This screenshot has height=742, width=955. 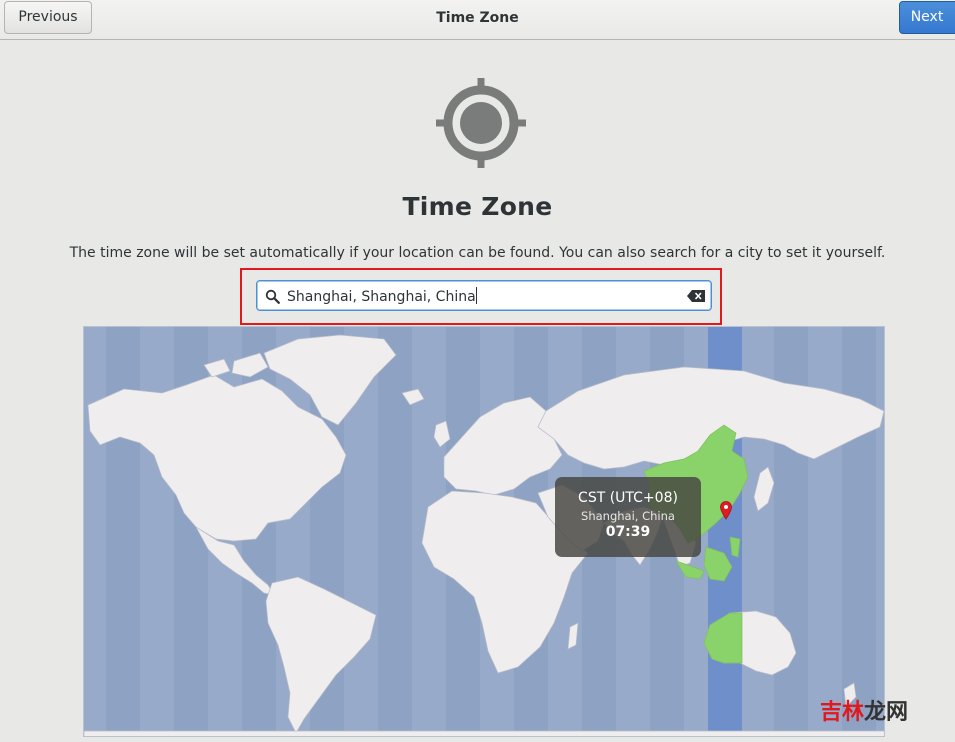 What do you see at coordinates (696, 296) in the screenshot?
I see `clear-text-icon` at bounding box center [696, 296].